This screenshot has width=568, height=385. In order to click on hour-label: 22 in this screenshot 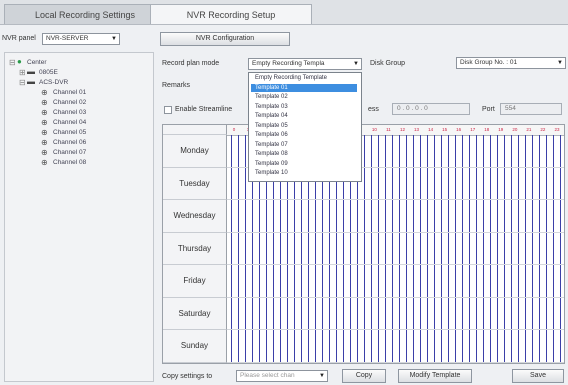, I will do `click(543, 129)`.